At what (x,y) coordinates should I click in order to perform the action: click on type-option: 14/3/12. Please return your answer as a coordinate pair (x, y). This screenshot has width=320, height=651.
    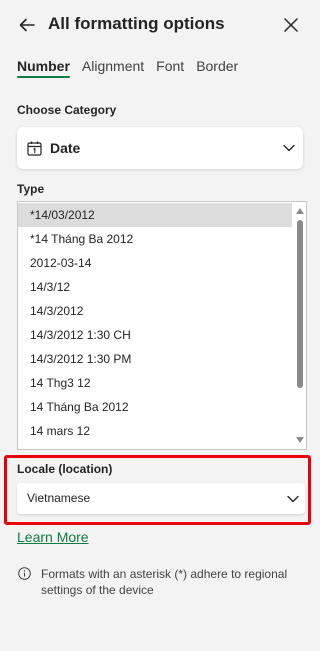
    Looking at the image, I should click on (155, 287).